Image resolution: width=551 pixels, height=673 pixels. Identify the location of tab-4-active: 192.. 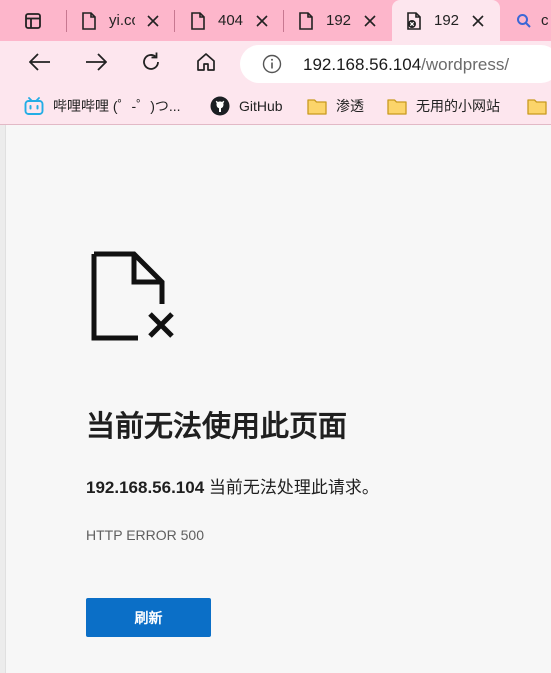
(446, 20).